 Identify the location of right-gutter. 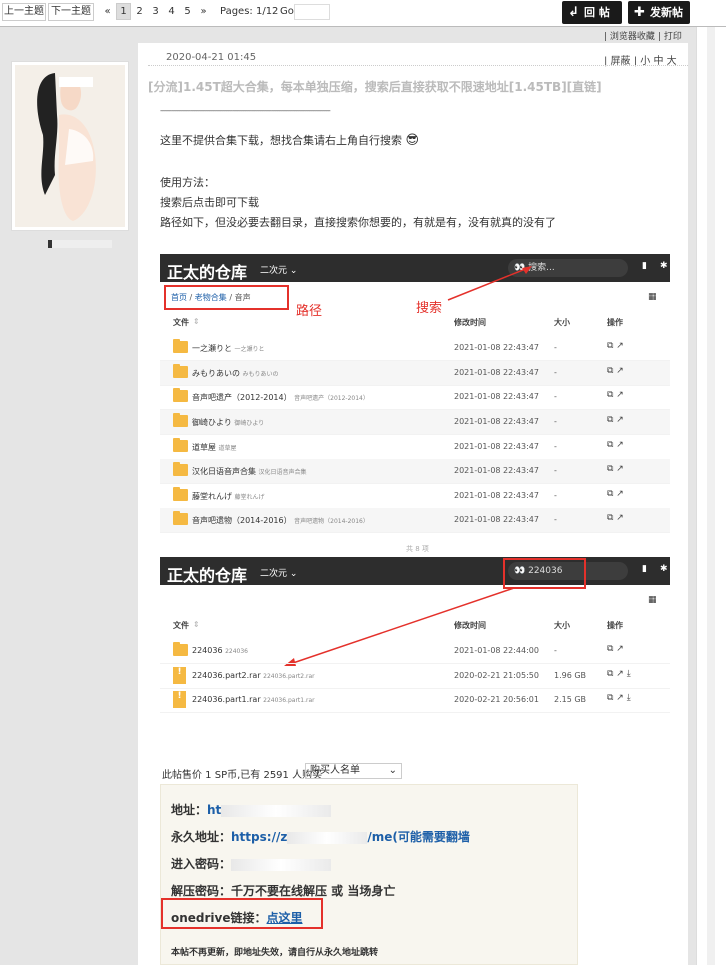
(692, 504).